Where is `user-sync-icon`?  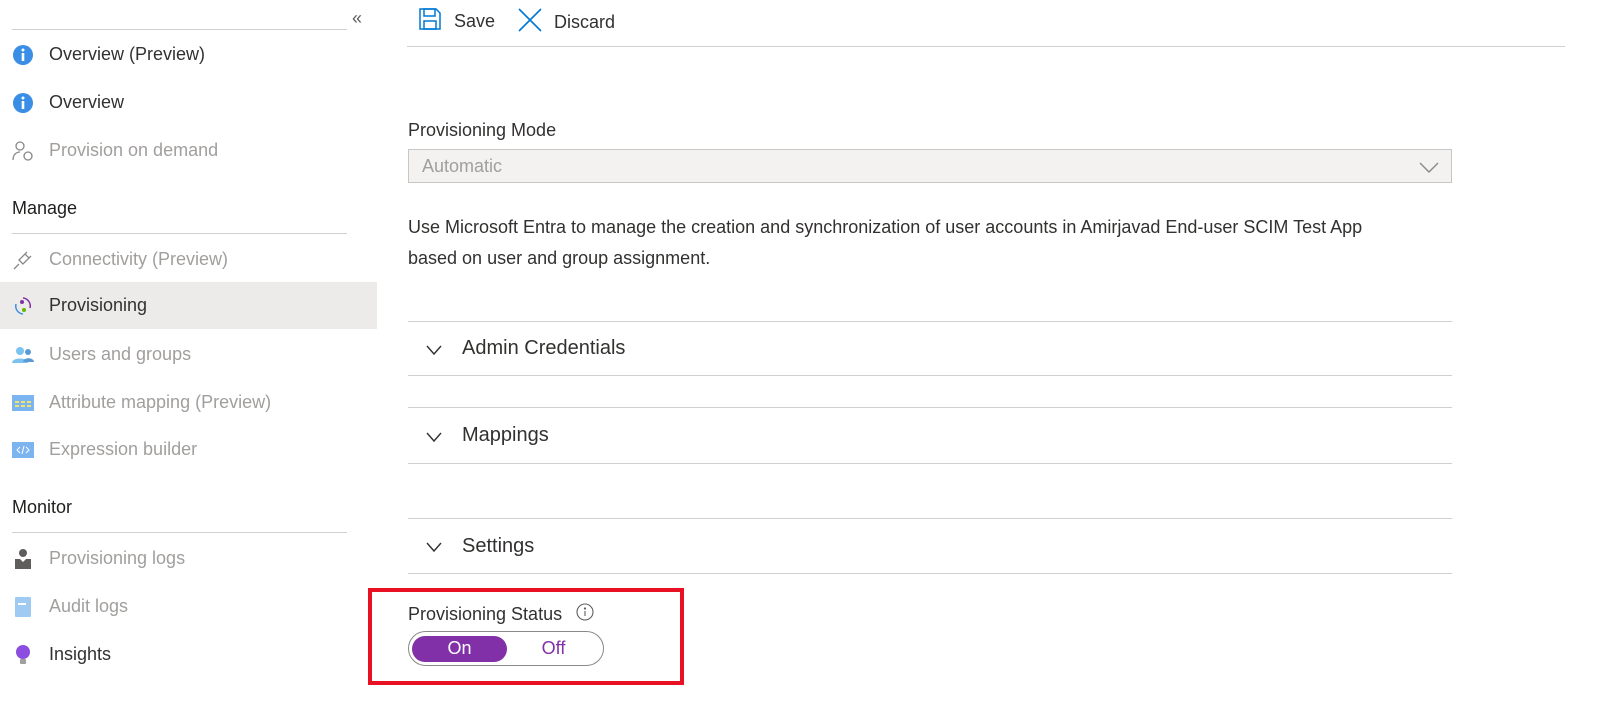 user-sync-icon is located at coordinates (23, 151).